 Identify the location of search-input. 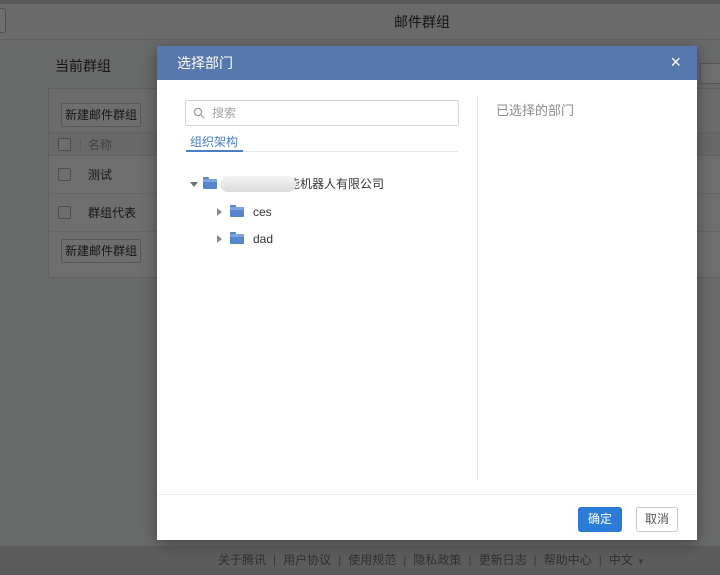
(322, 113).